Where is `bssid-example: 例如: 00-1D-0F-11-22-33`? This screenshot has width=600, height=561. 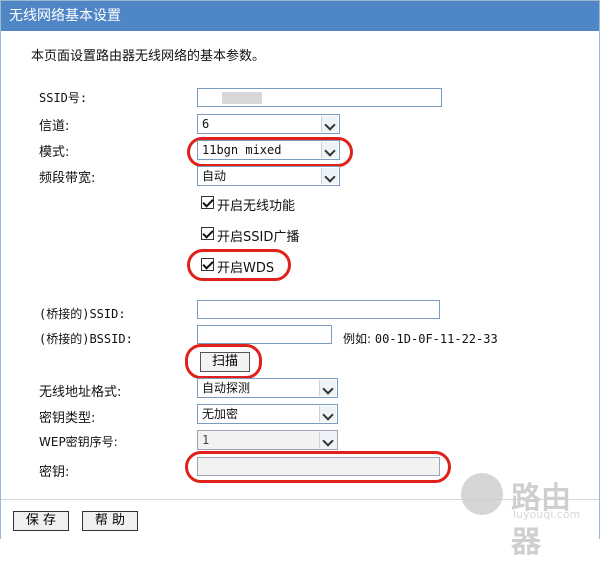
bssid-example: 例如: 00-1D-0F-11-22-33 is located at coordinates (420, 338).